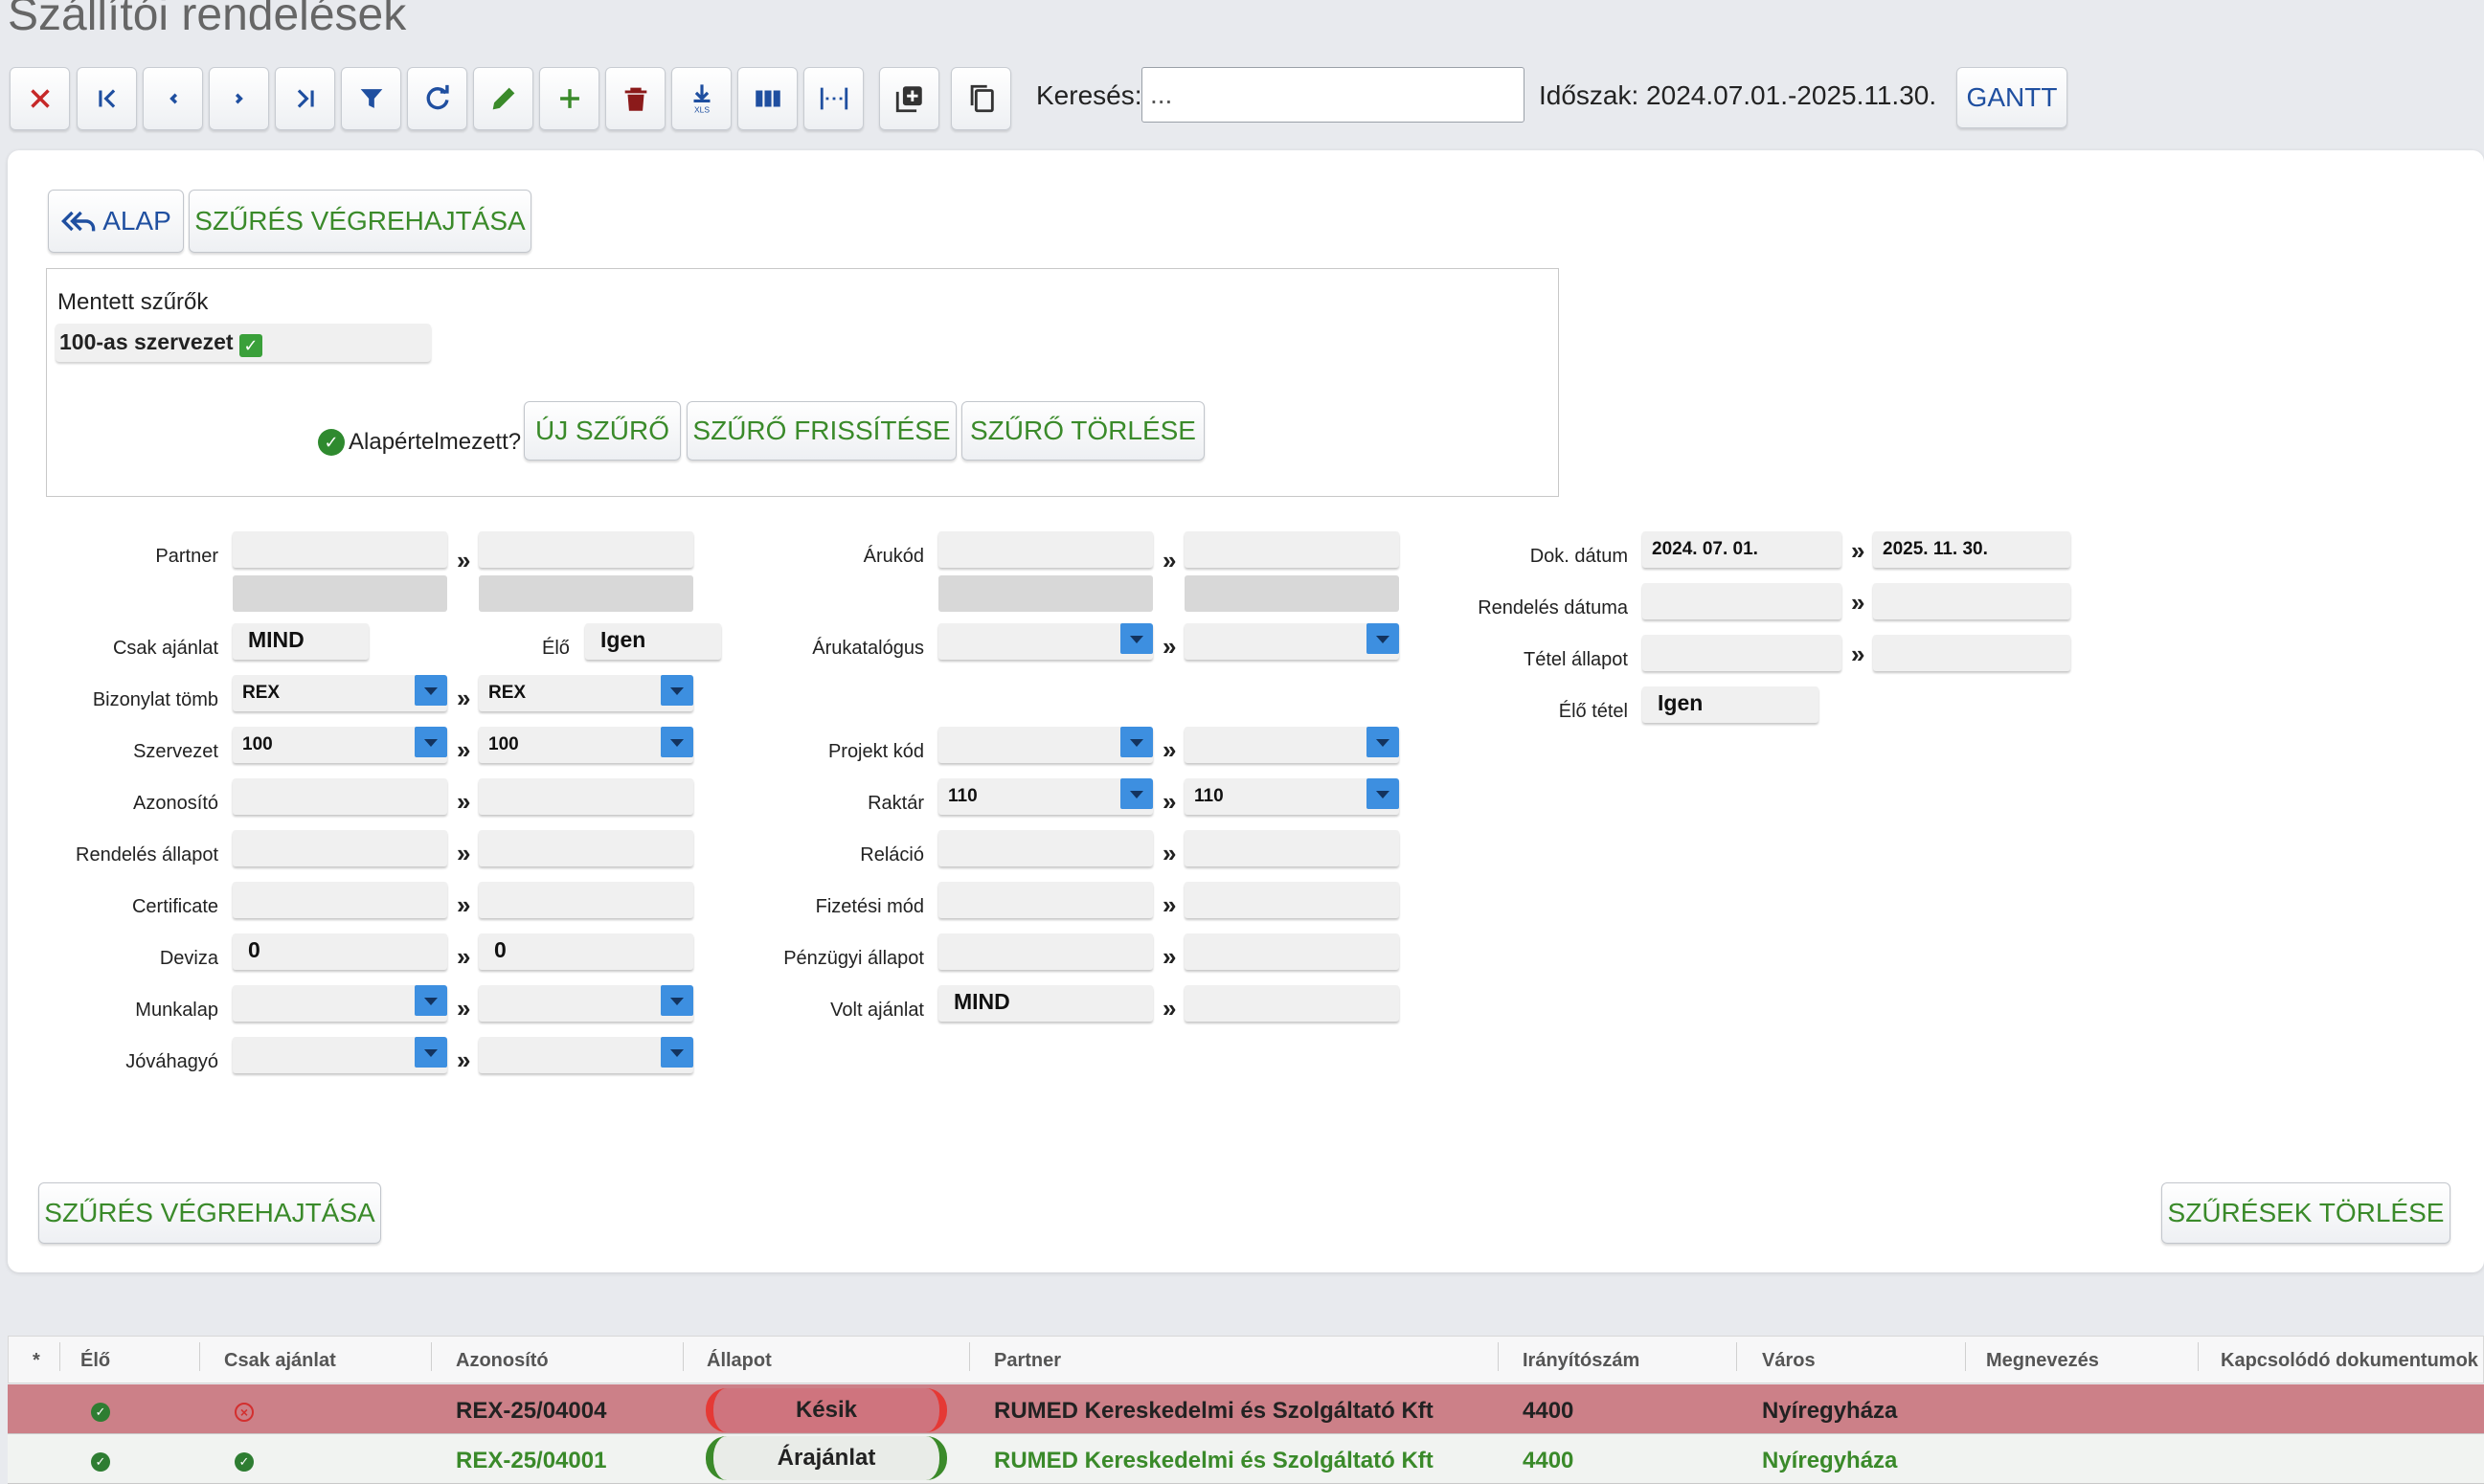 This screenshot has width=2484, height=1484. What do you see at coordinates (1971, 549) in the screenshot?
I see `dok-datum-to-field: 2025. 11. 30.` at bounding box center [1971, 549].